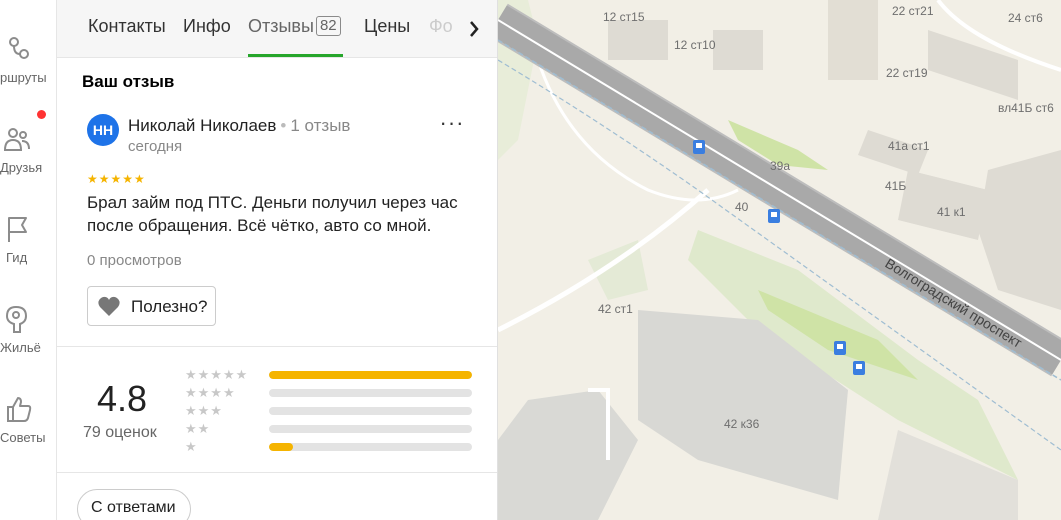  Describe the element at coordinates (109, 306) in the screenshot. I see `heart-icon` at that location.